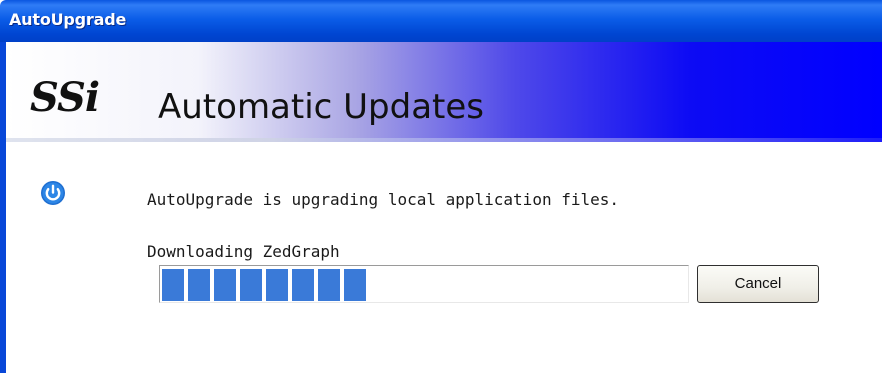 Image resolution: width=882 pixels, height=373 pixels. What do you see at coordinates (321, 107) in the screenshot?
I see `banner-title: Automatic Updates` at bounding box center [321, 107].